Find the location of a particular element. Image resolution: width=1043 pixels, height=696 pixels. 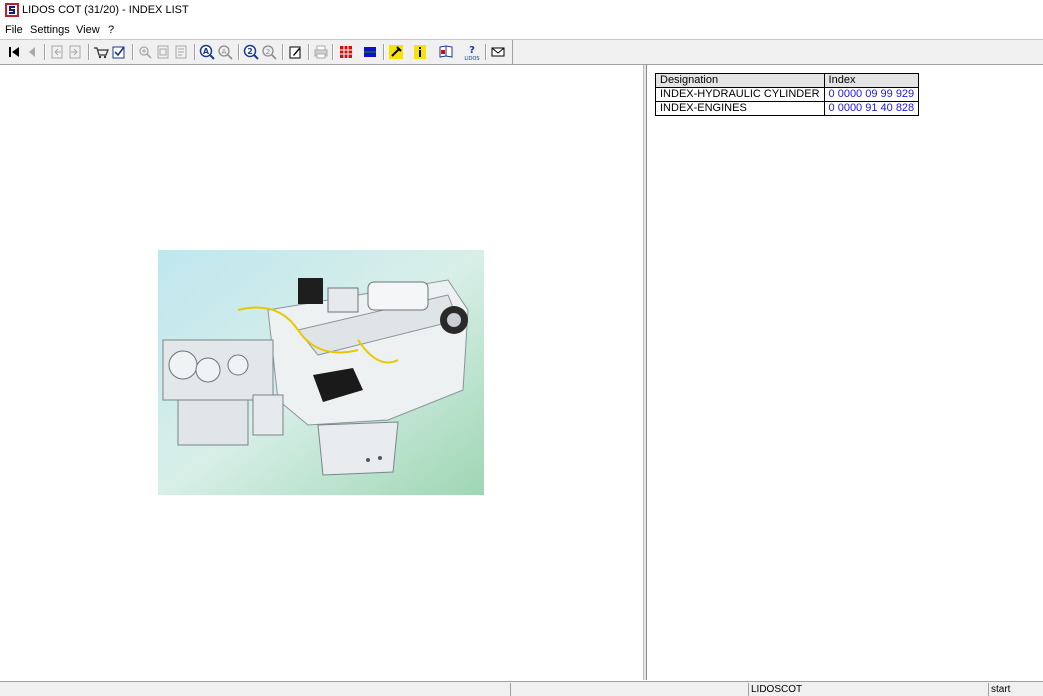

search-a-icon: A is located at coordinates (207, 52).